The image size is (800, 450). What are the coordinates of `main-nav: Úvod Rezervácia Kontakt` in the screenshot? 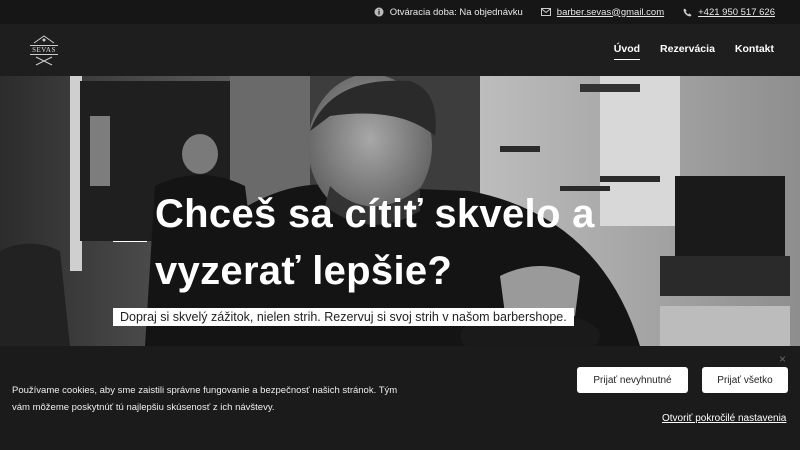 It's located at (693, 51).